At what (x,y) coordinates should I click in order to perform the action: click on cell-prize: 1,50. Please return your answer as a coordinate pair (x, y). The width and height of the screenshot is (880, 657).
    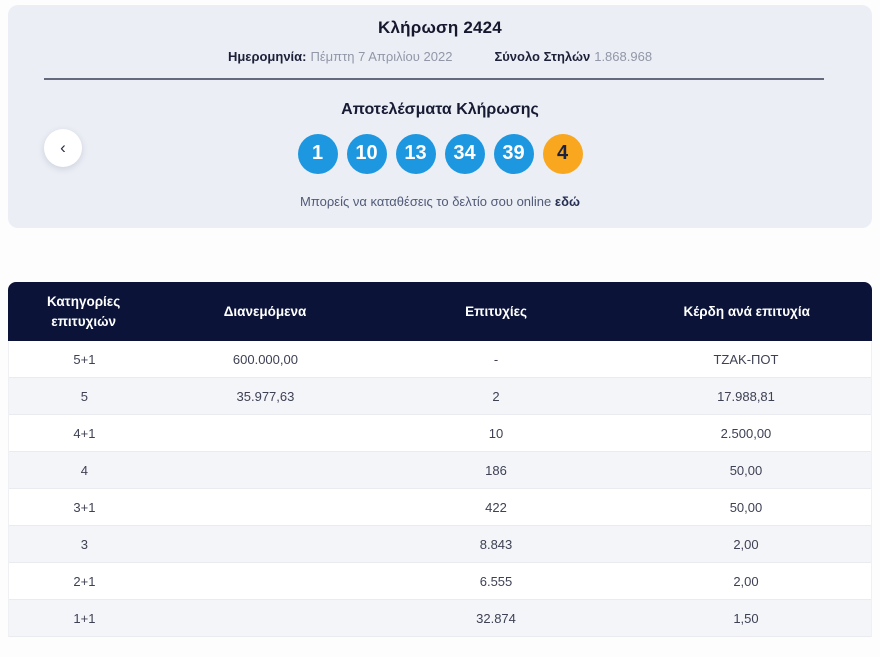
    Looking at the image, I should click on (746, 618).